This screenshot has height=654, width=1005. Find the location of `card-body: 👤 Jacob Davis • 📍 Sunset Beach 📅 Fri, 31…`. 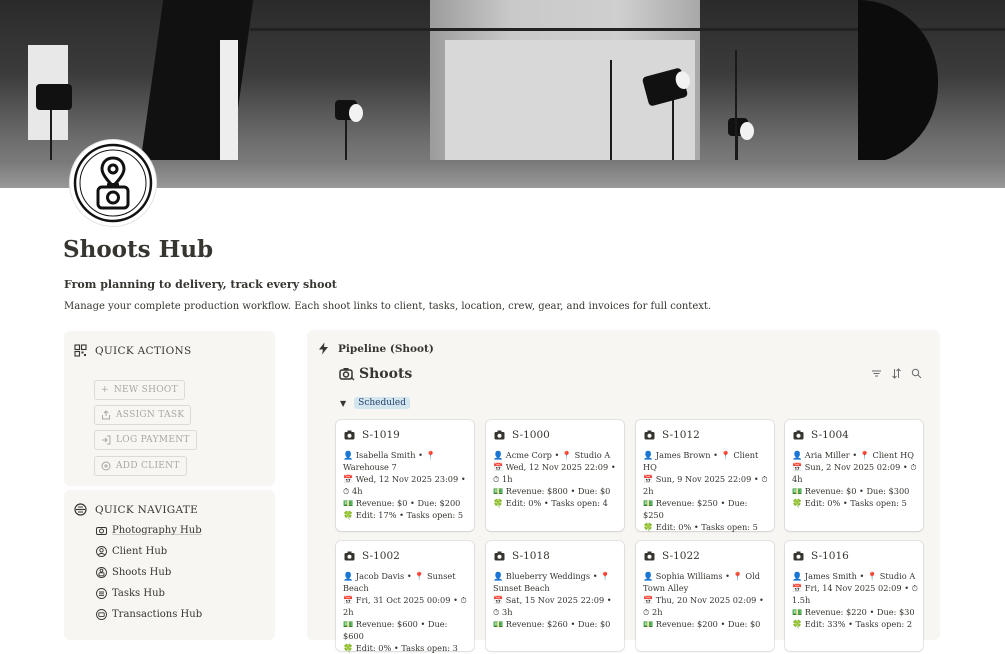

card-body: 👤 Jacob Davis • 📍 Sunset Beach 📅 Fri, 31… is located at coordinates (406, 612).